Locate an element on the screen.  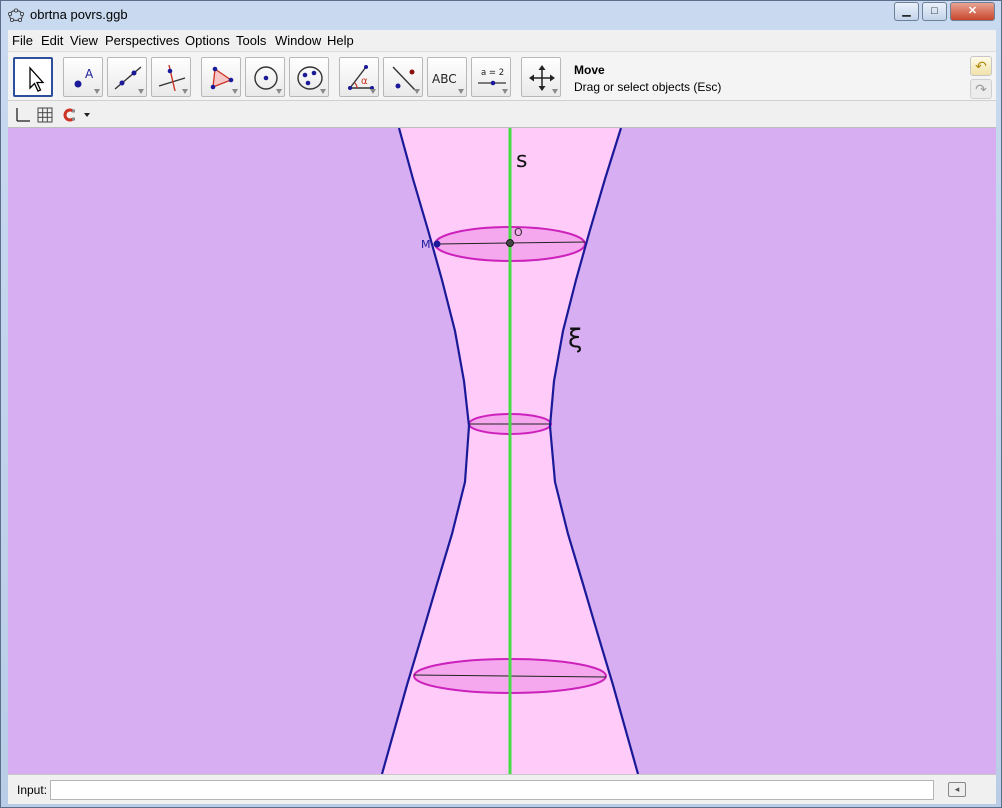
point-M is located at coordinates (437, 244).